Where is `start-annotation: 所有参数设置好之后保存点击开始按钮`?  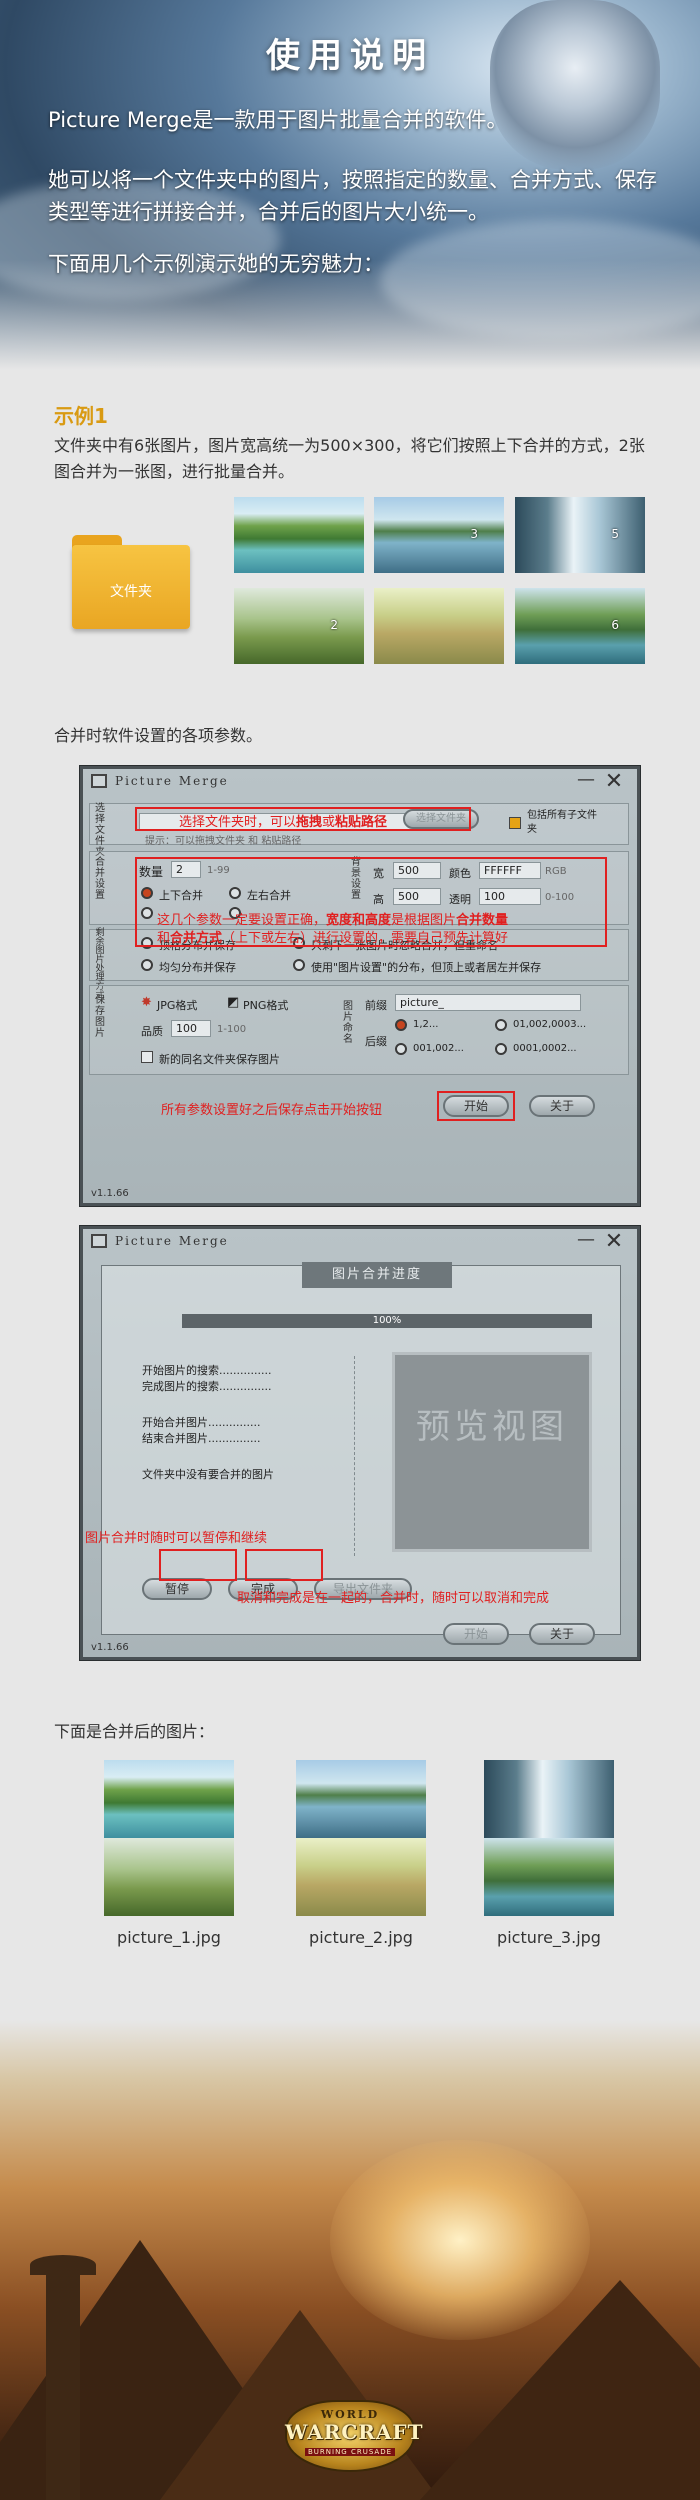 start-annotation: 所有参数设置好之后保存点击开始按钮 is located at coordinates (272, 1110).